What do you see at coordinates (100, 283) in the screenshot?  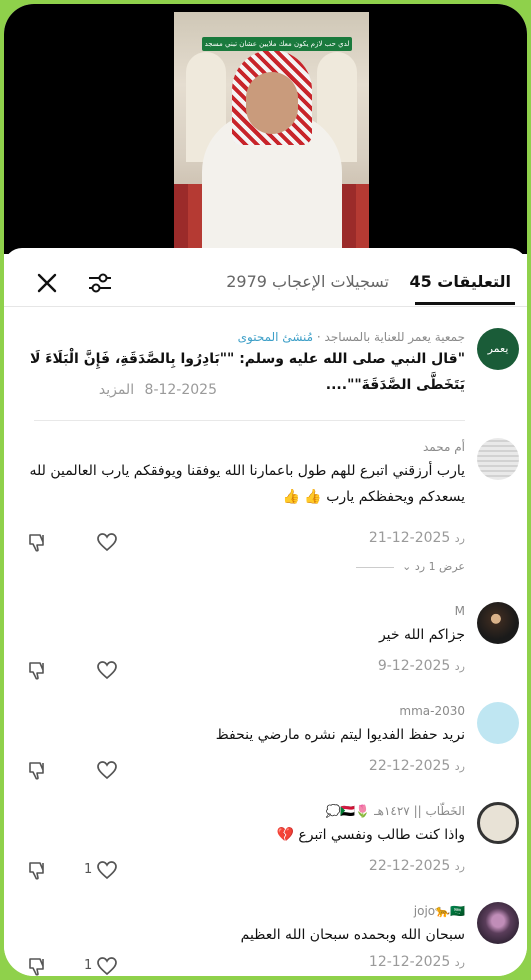 I see `filter-icon` at bounding box center [100, 283].